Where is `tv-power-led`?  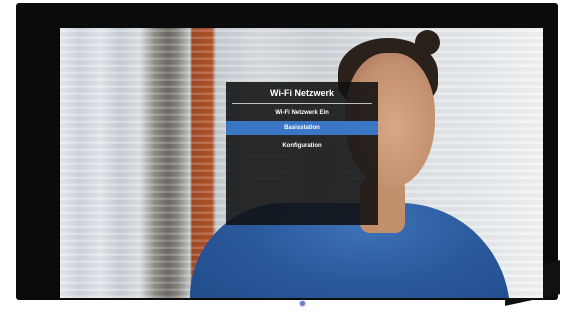 tv-power-led is located at coordinates (302, 303).